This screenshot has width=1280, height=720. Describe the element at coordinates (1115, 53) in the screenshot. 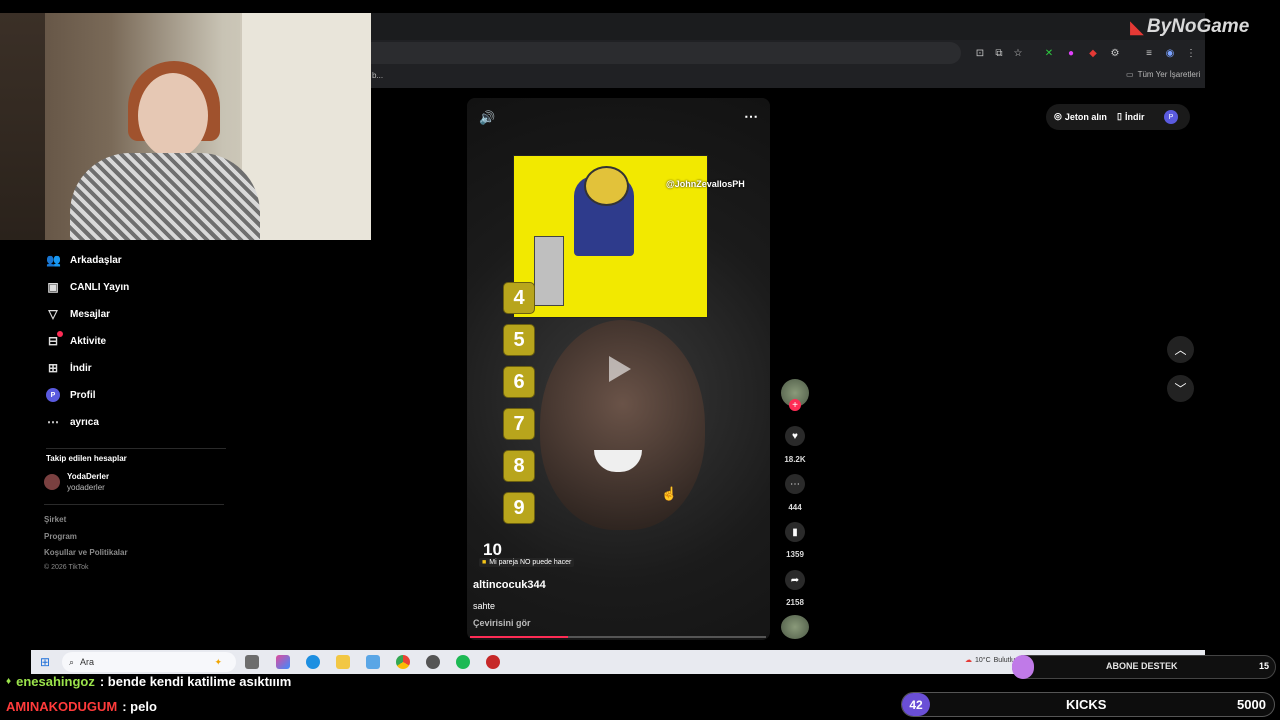

I see `extensions-puzzle-icon: ⚙` at that location.